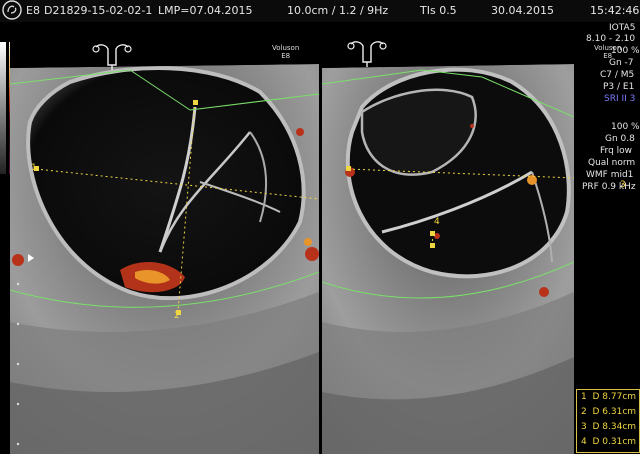 This screenshot has height=454, width=640. What do you see at coordinates (620, 139) in the screenshot?
I see `cfm-gain: Gn 0.8` at bounding box center [620, 139].